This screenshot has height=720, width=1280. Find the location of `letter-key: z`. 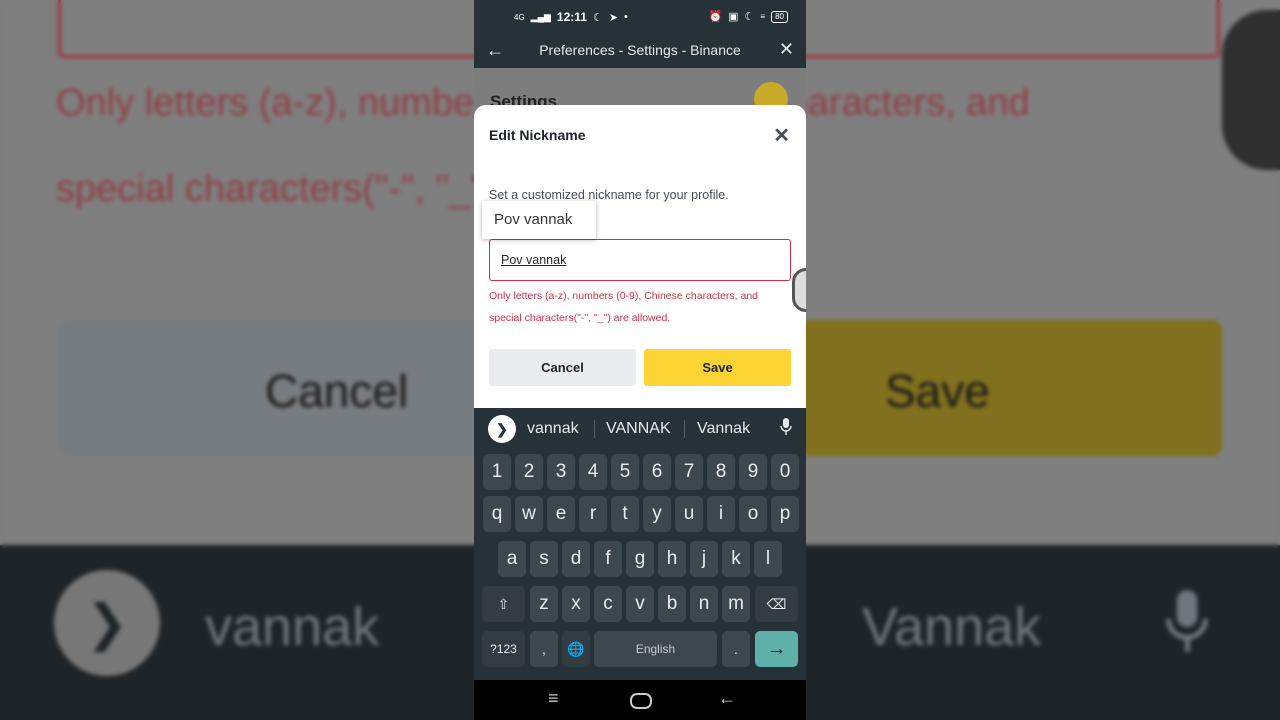

letter-key: z is located at coordinates (544, 604).